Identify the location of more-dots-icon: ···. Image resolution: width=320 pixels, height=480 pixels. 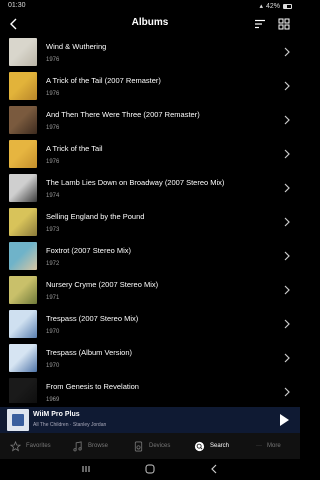
(259, 446).